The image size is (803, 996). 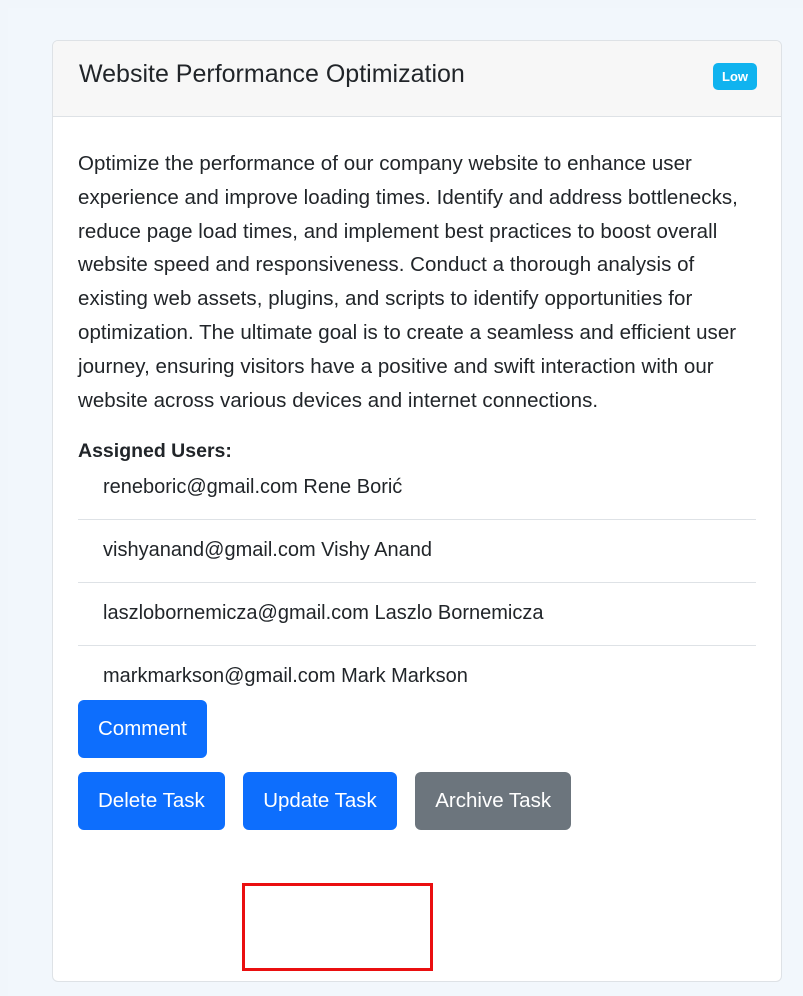 What do you see at coordinates (151, 801) in the screenshot?
I see `delete-task-button: Delete Task` at bounding box center [151, 801].